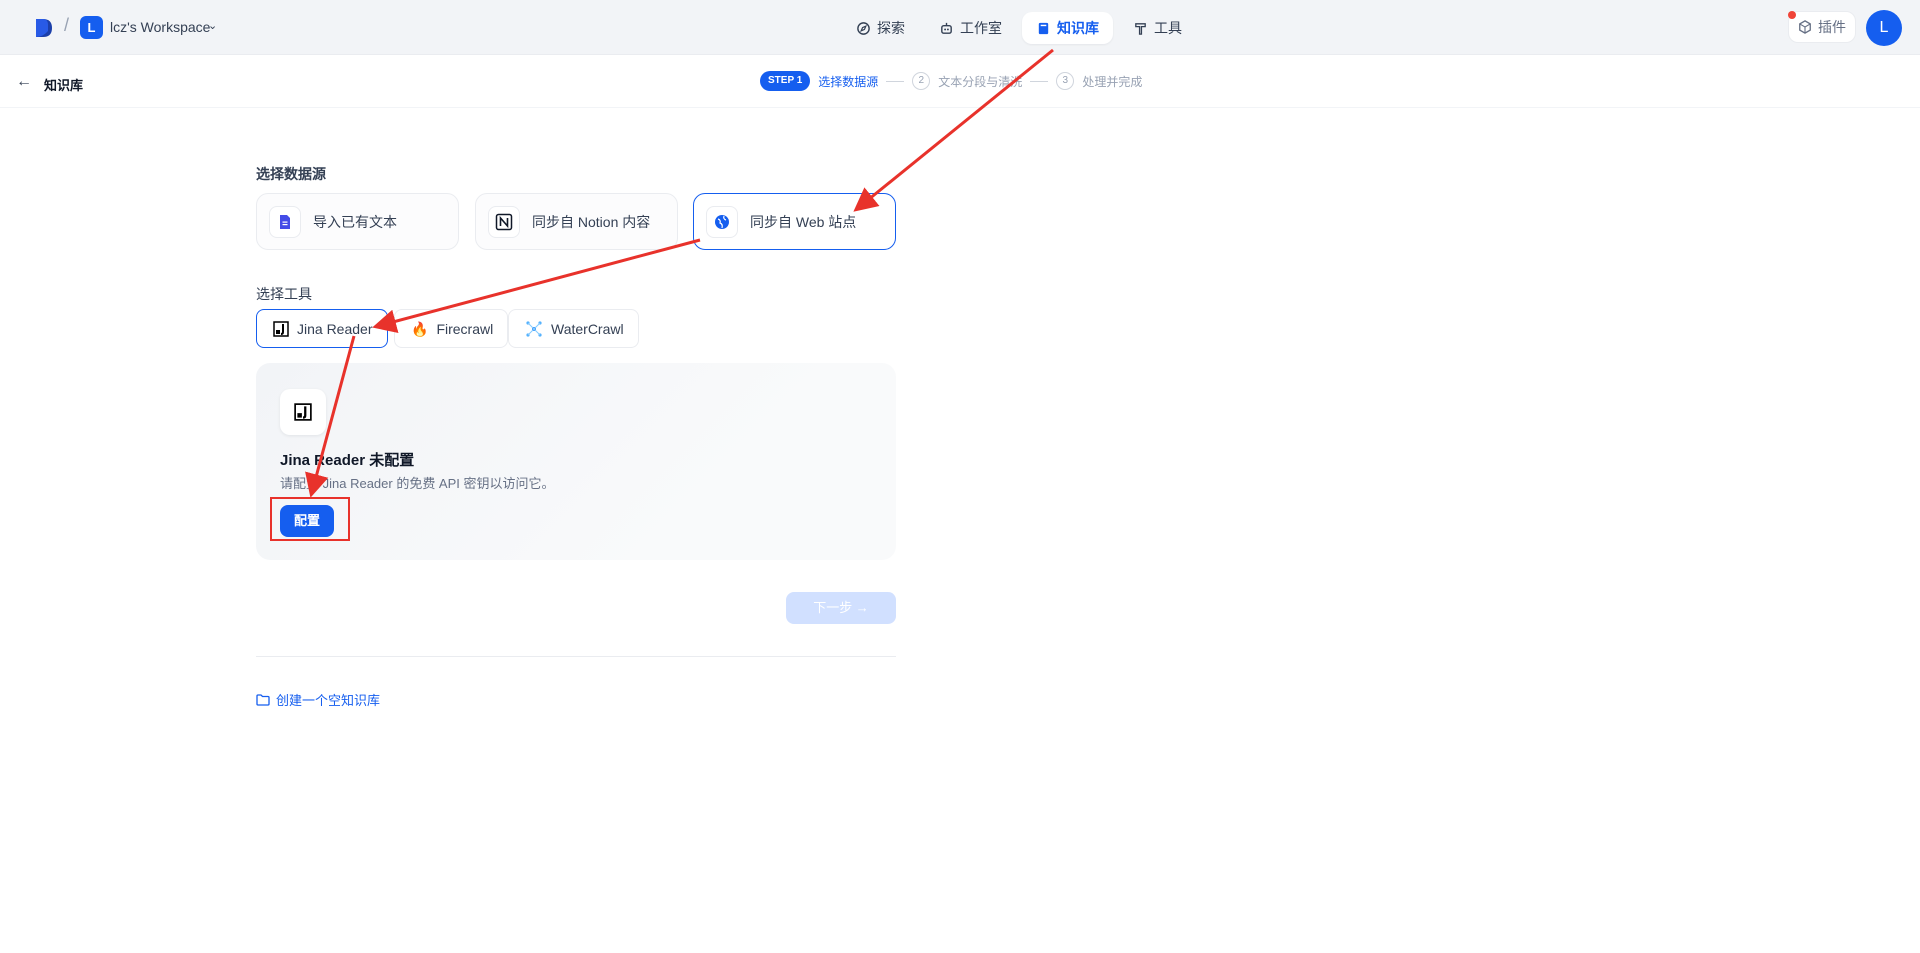 The height and width of the screenshot is (953, 1920). What do you see at coordinates (291, 174) in the screenshot?
I see `datasource-title: 选择数据源` at bounding box center [291, 174].